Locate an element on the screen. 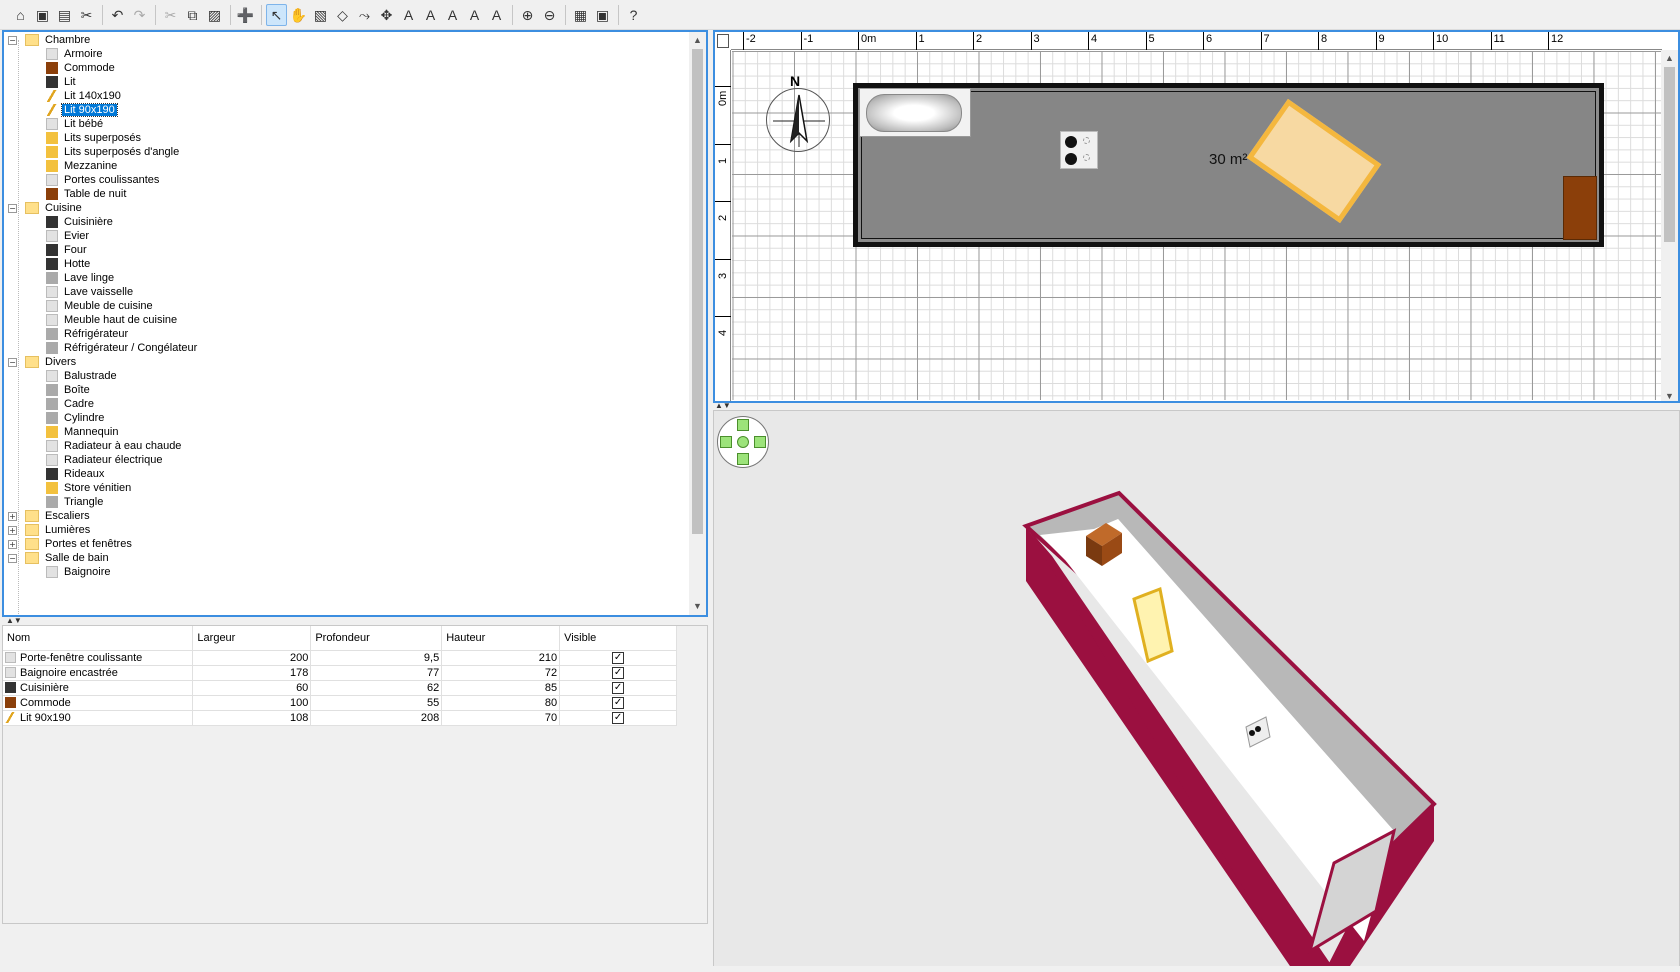 This screenshot has height=972, width=1680. increase-text-size-icon: A is located at coordinates (430, 15).